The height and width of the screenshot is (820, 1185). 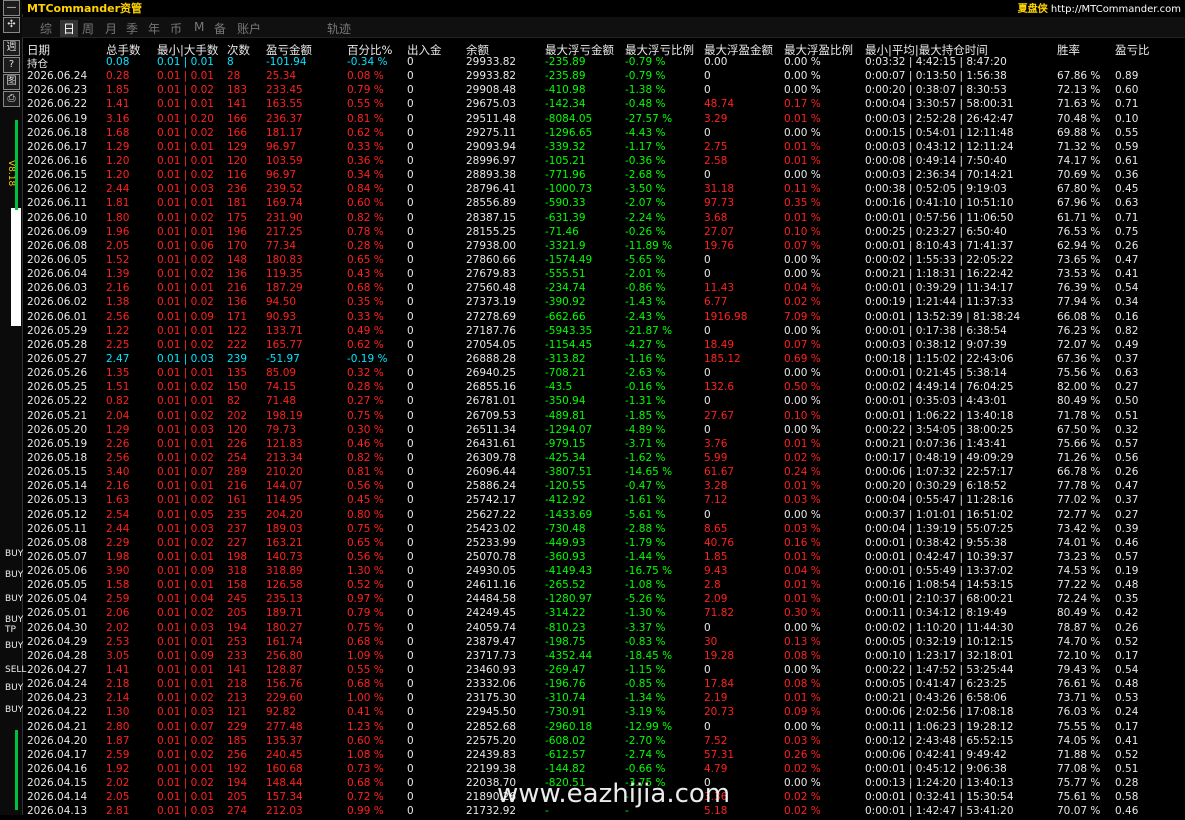 What do you see at coordinates (199, 27) in the screenshot?
I see `tab-7: M` at bounding box center [199, 27].